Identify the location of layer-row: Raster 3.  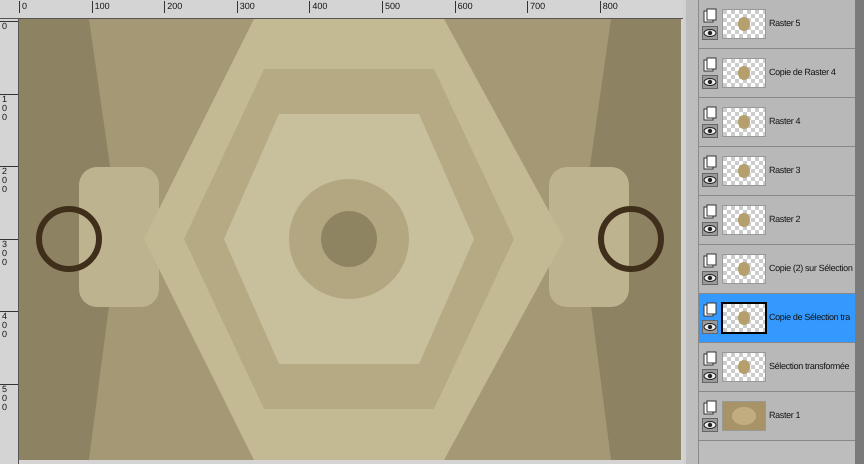
(777, 171).